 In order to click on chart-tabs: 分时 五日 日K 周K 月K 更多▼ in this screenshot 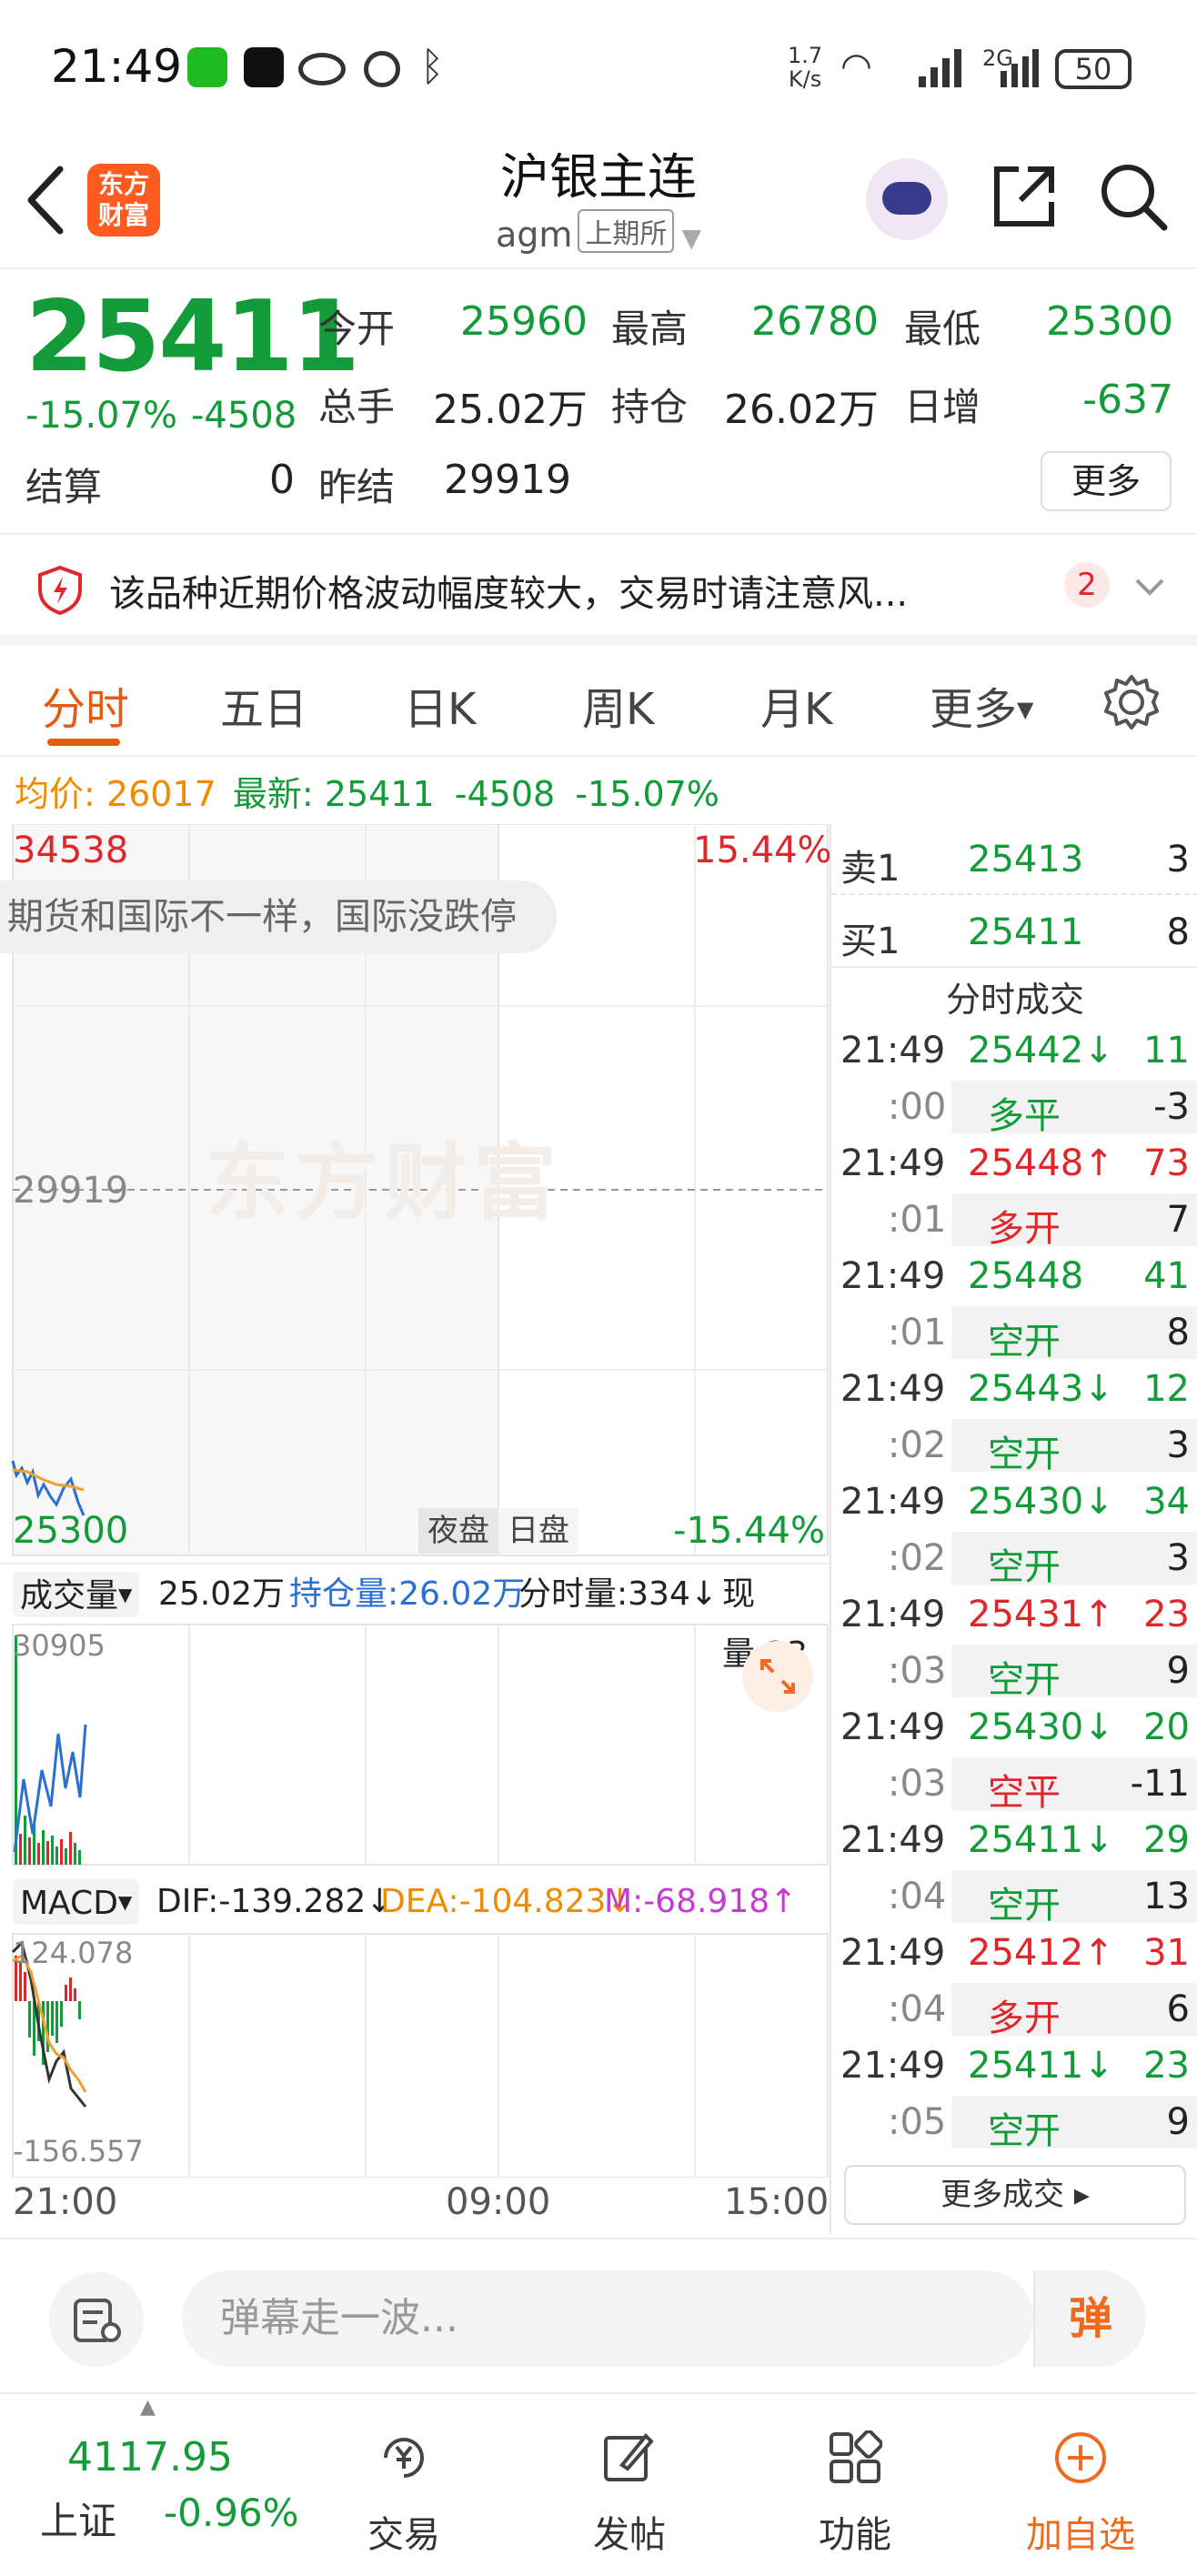, I will do `click(598, 703)`.